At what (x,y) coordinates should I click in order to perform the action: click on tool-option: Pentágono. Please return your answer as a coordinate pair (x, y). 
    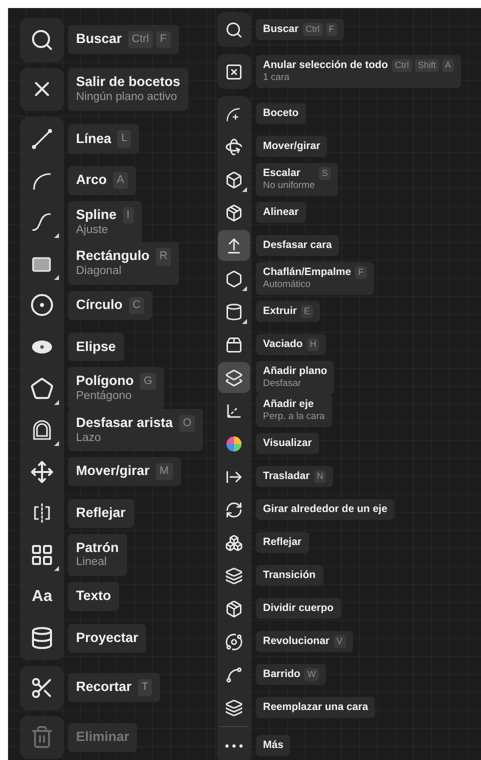
    Looking at the image, I should click on (105, 397).